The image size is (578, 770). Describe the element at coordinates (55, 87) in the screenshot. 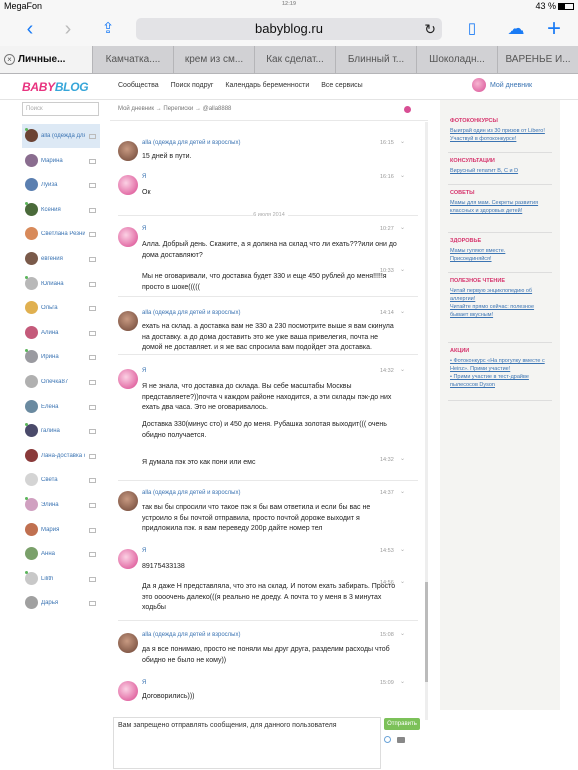

I see `babyblog-logo: BABYBLOG` at that location.